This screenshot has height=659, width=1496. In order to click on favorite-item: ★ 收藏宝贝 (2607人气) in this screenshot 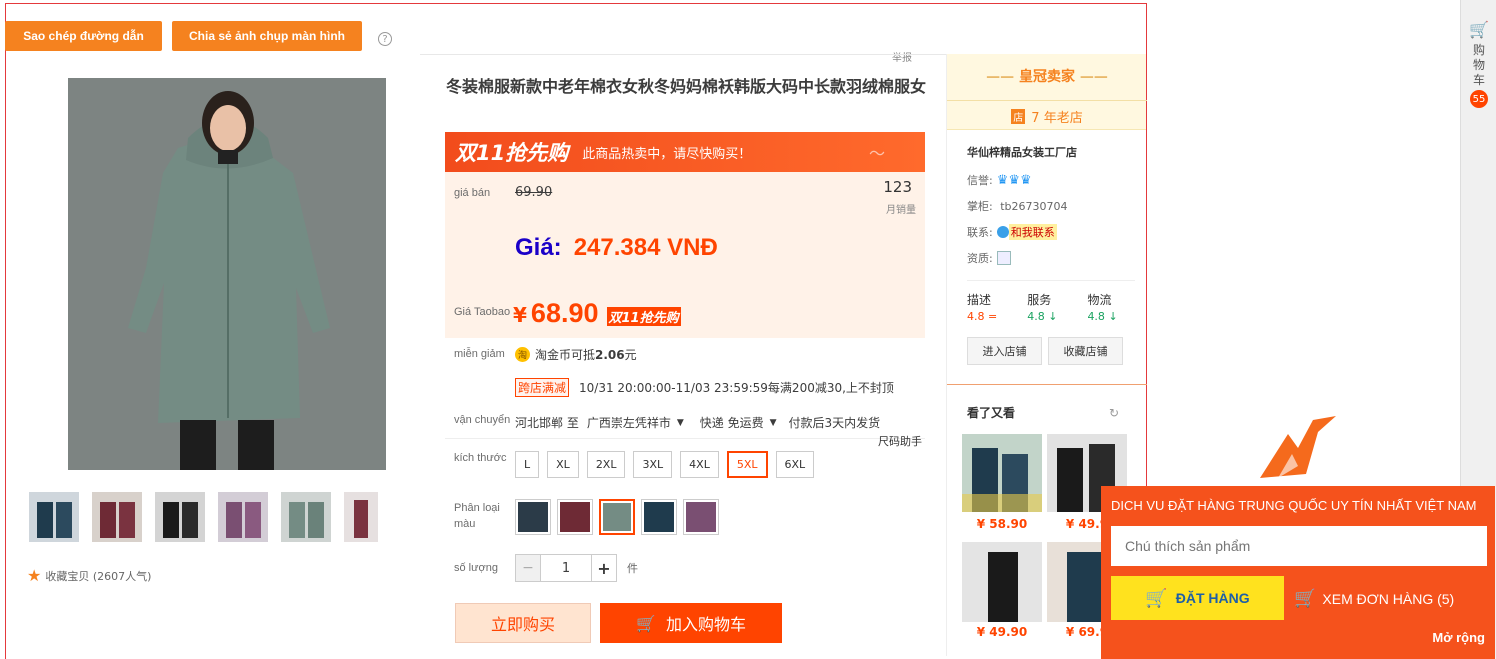, I will do `click(89, 575)`.